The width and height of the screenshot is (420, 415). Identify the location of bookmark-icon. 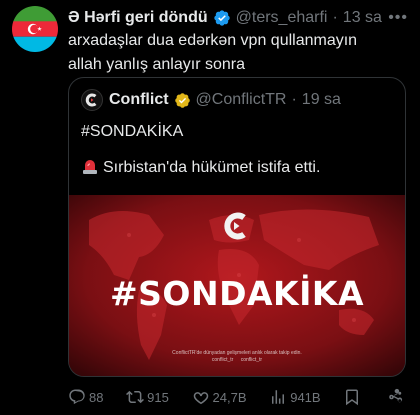
(352, 397).